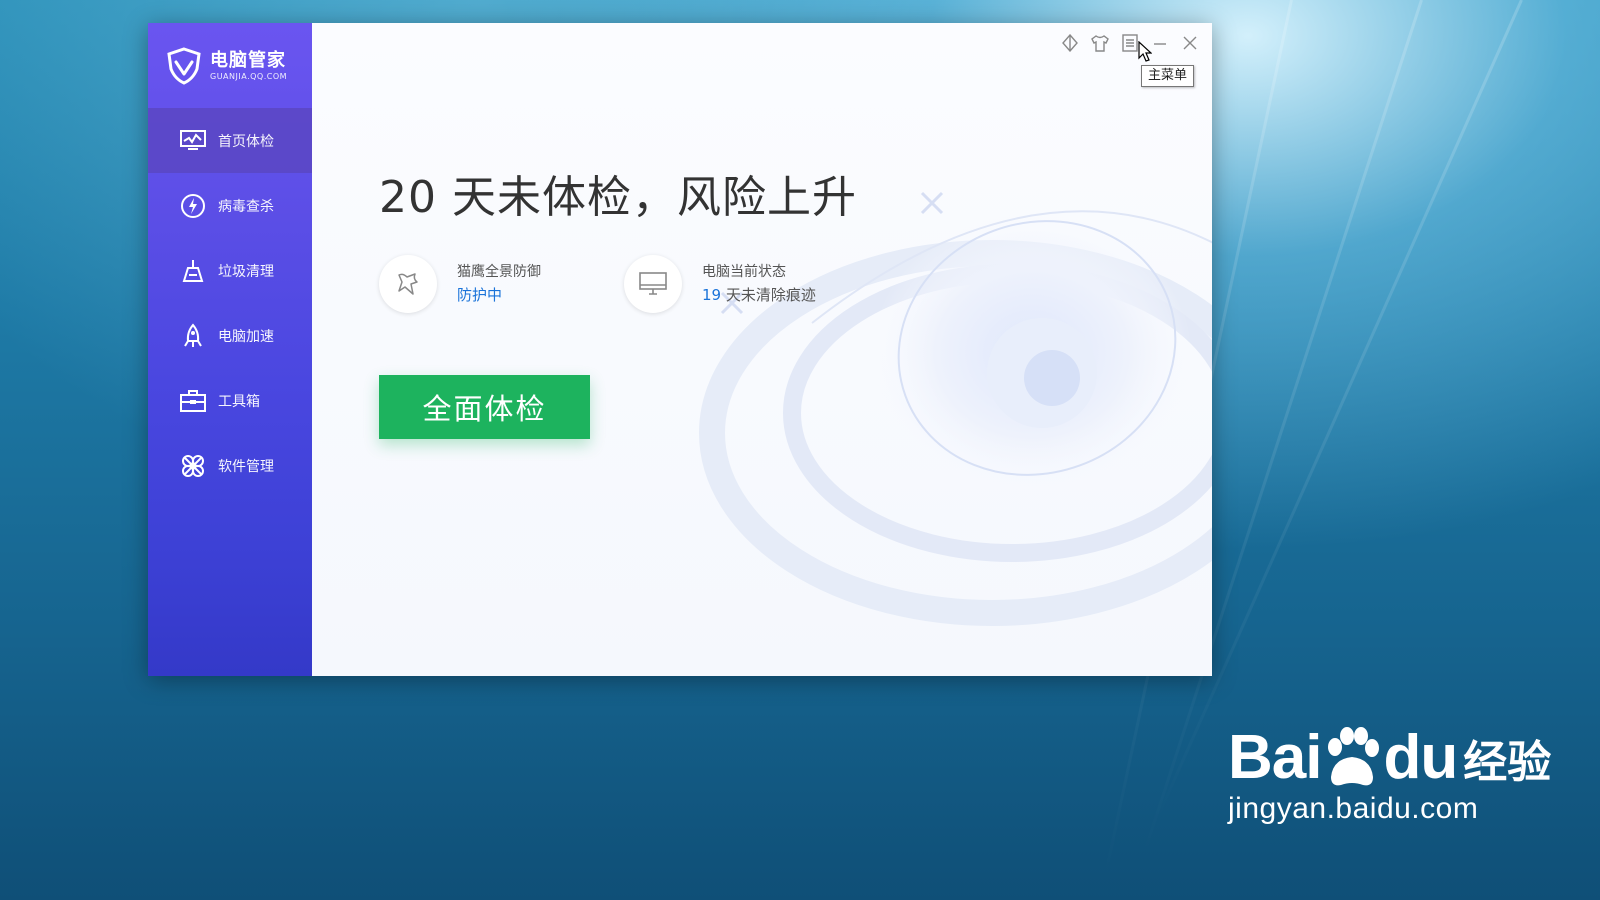 Image resolution: width=1600 pixels, height=900 pixels. I want to click on pc-status-value: 19 天未清除痕迹, so click(759, 295).